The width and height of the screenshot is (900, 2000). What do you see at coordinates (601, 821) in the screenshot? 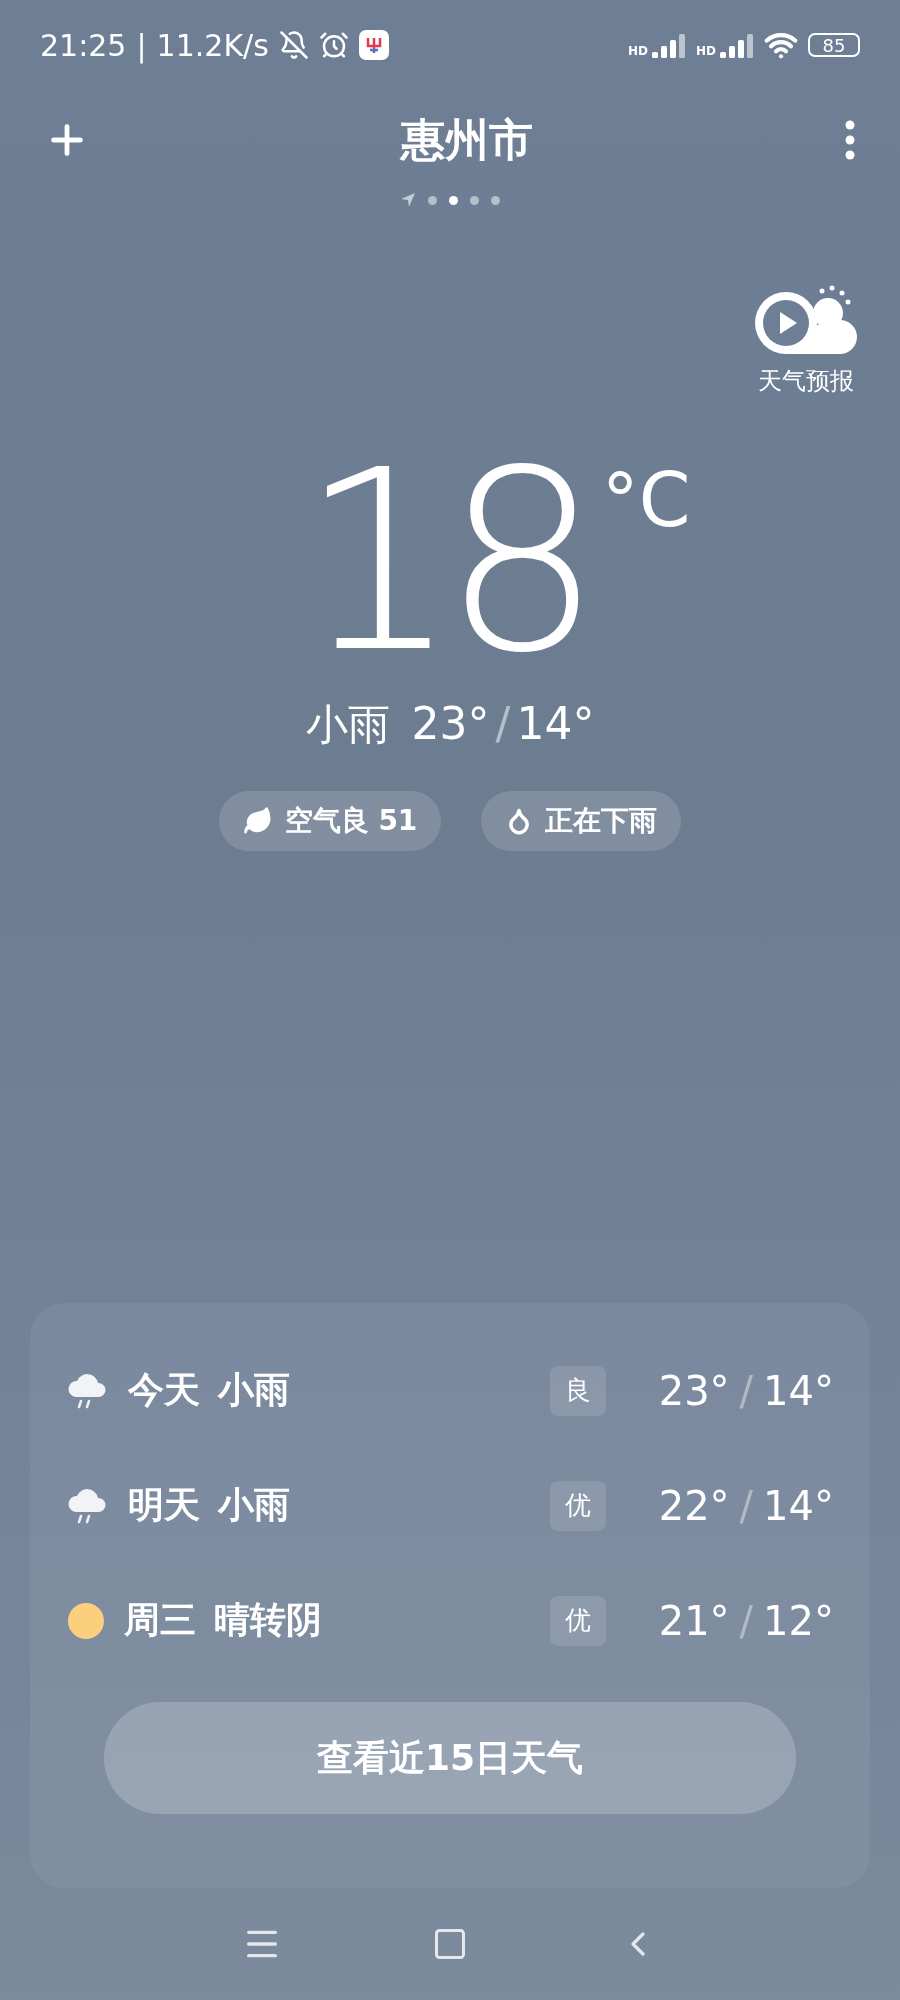
I see `chip-label: 正在下雨` at bounding box center [601, 821].